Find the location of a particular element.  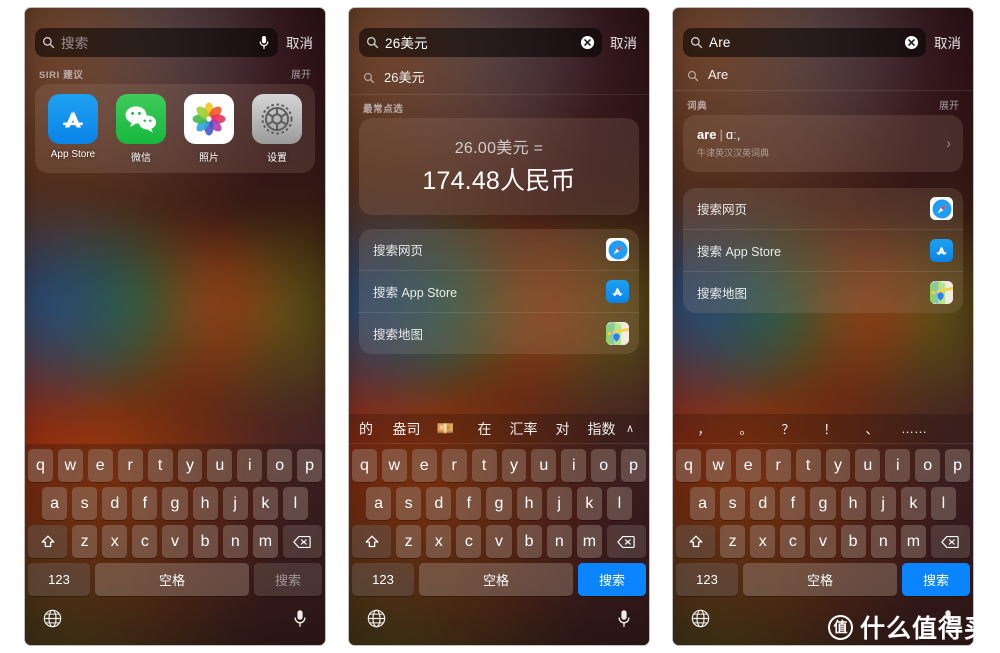

dictionary-entry: are | ɑː, 牛津英汉汉英词典 › is located at coordinates (823, 143).